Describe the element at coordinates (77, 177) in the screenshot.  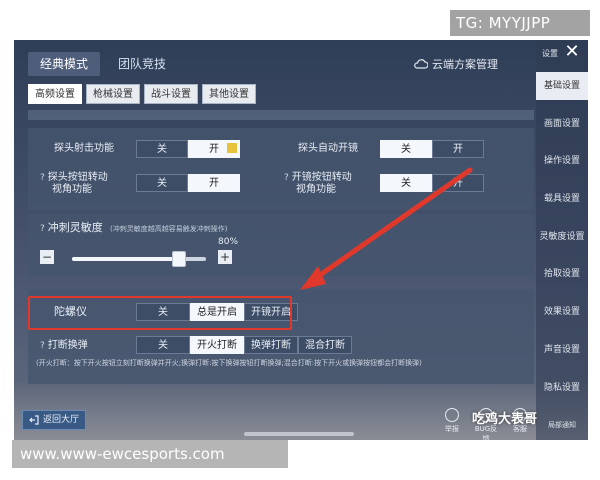
I see `peek-rotate-label-1: 探头按钮转动` at that location.